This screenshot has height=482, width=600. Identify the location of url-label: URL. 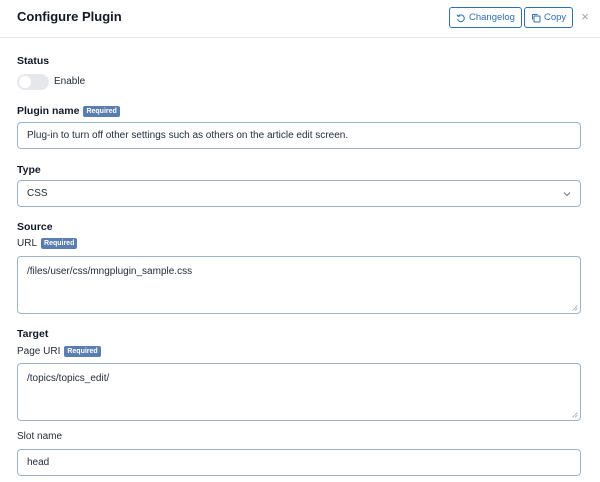
(27, 243).